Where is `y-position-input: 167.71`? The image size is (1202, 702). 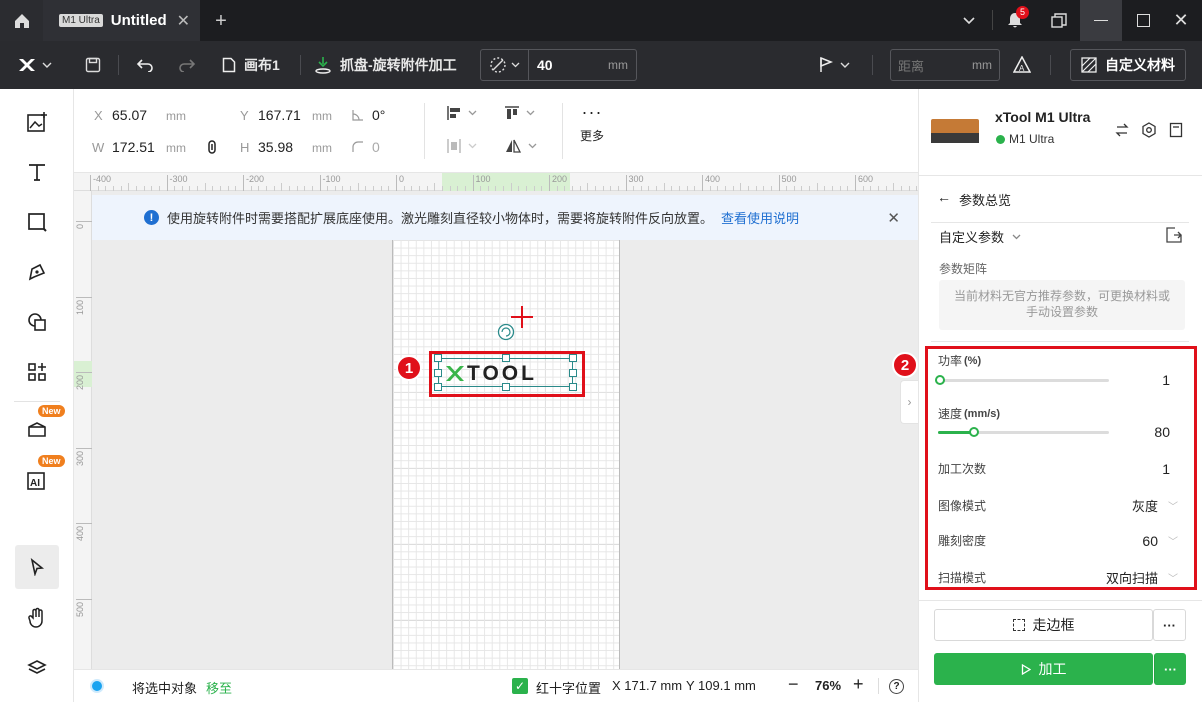
y-position-input: 167.71 is located at coordinates (279, 115).